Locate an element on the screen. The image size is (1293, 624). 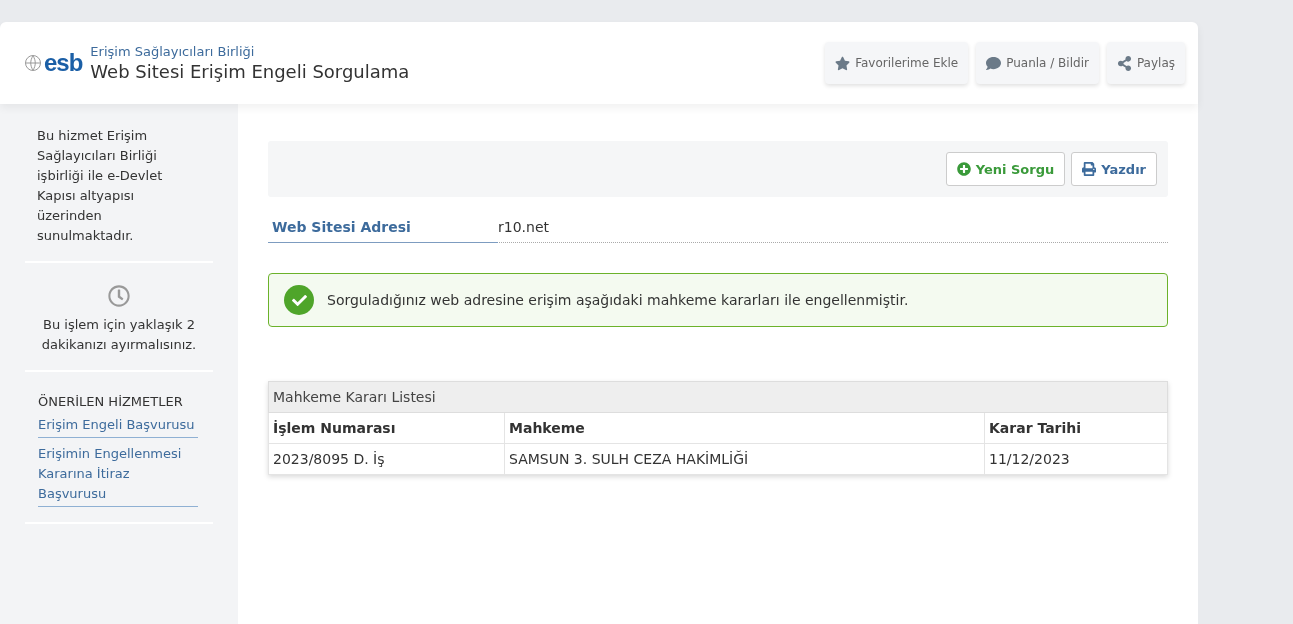
star-icon is located at coordinates (843, 63).